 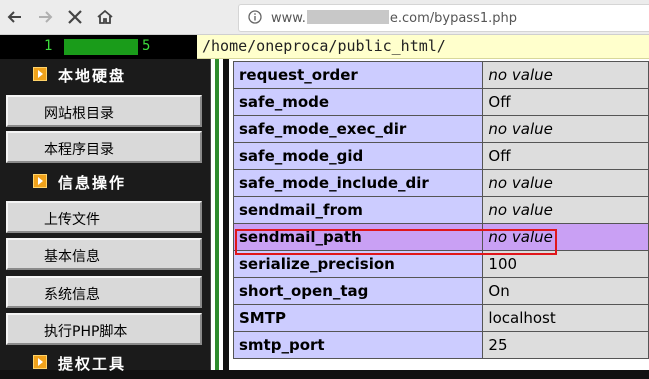 What do you see at coordinates (72, 257) in the screenshot?
I see `menu-label: 基本信息` at bounding box center [72, 257].